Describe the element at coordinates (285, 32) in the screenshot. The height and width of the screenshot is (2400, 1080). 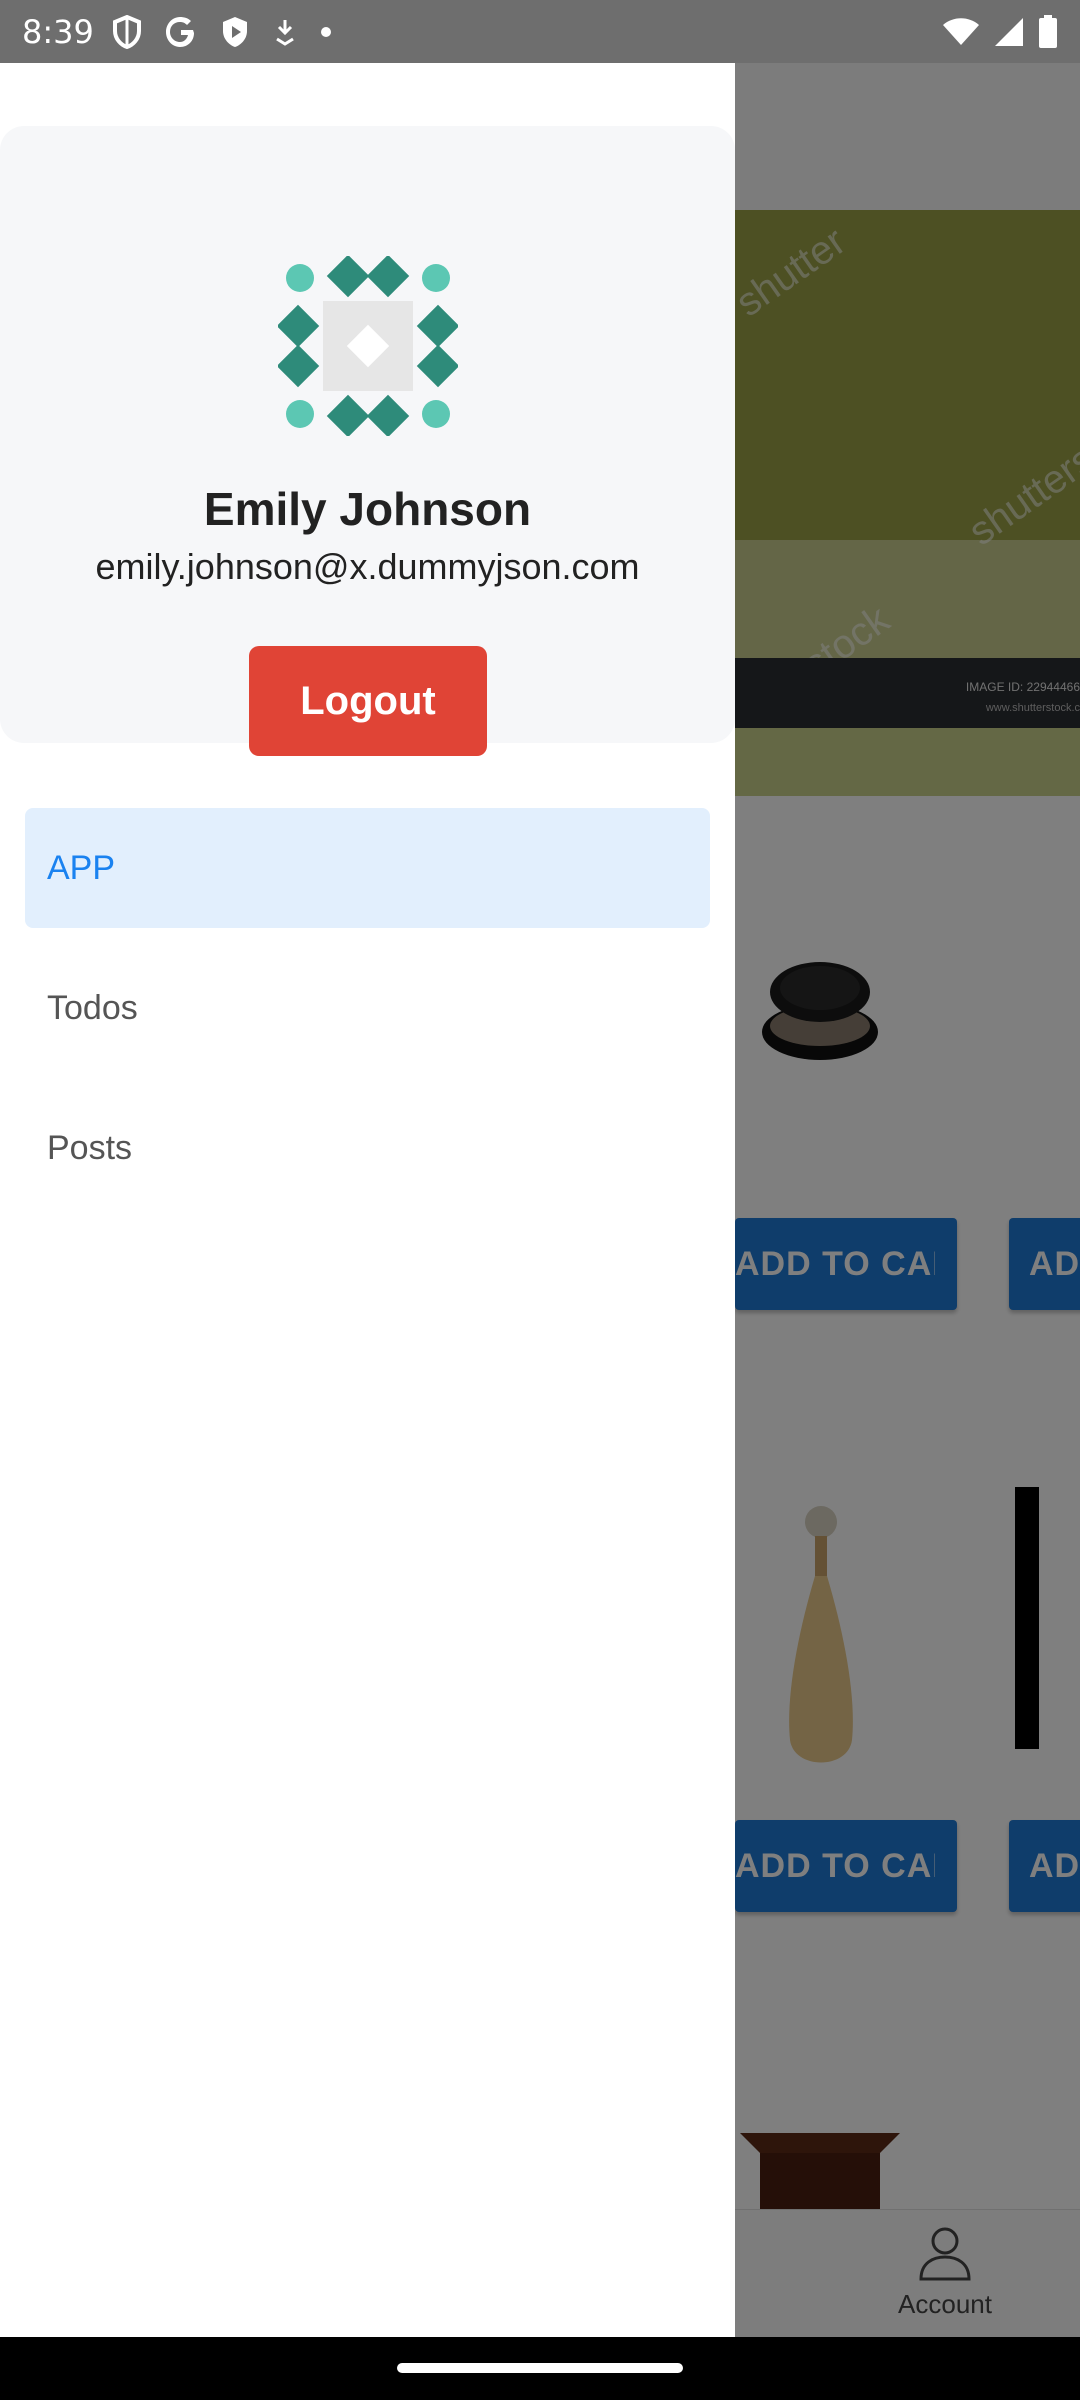
I see `download-icon` at that location.